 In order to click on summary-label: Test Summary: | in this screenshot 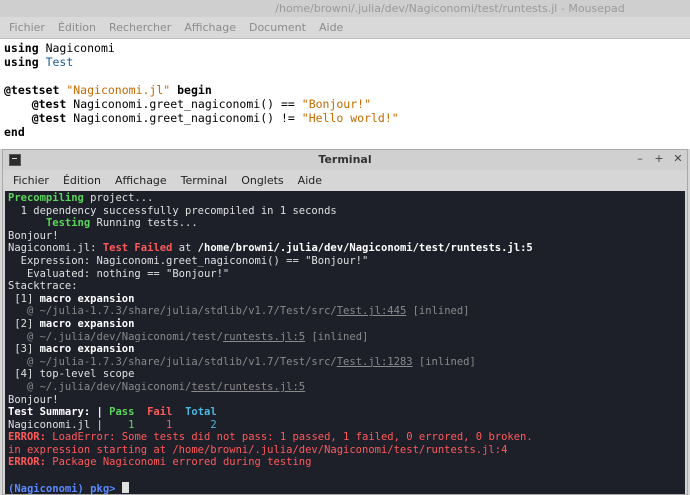, I will do `click(59, 412)`.